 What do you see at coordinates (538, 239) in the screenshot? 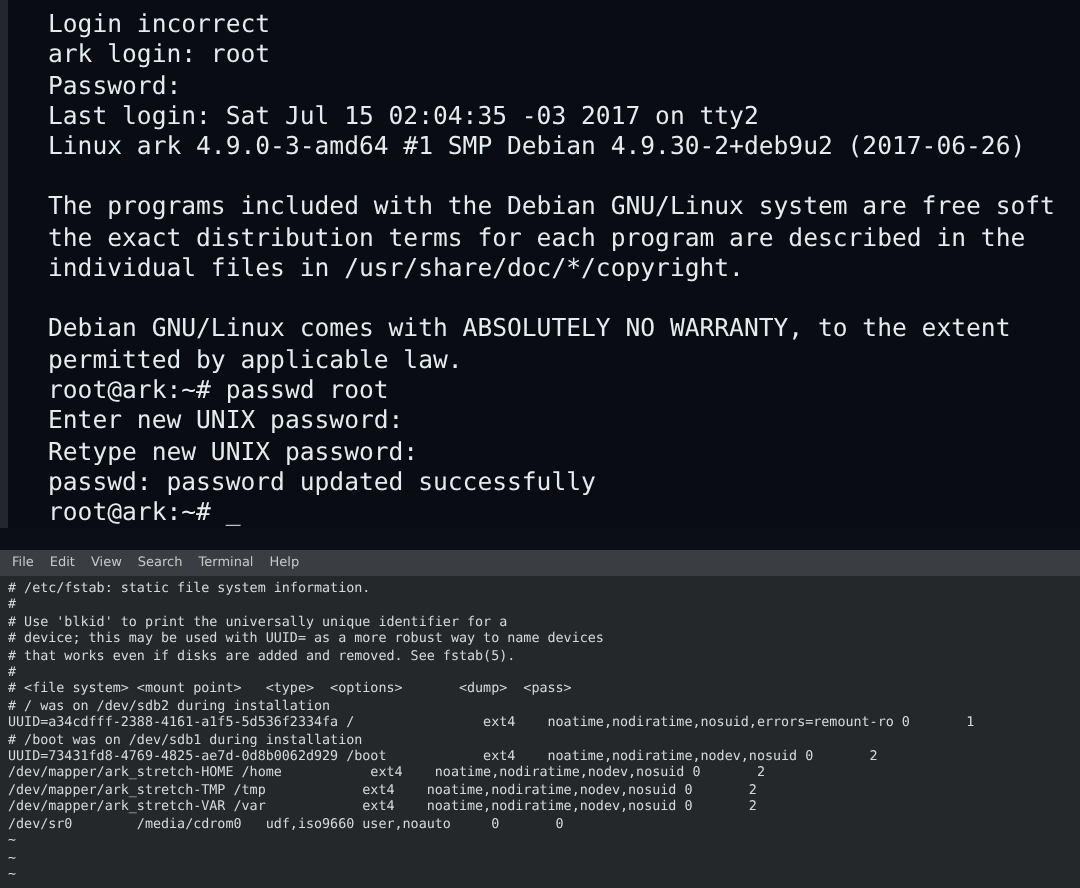
I see `console-line: the exact distribution terms for each program are described in the` at bounding box center [538, 239].